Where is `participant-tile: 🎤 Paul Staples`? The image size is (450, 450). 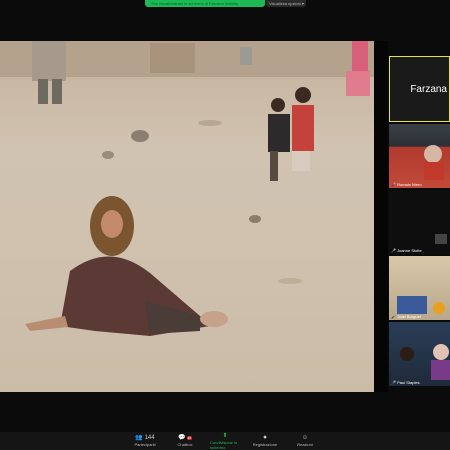
participant-tile: 🎤 Paul Staples is located at coordinates (419, 354).